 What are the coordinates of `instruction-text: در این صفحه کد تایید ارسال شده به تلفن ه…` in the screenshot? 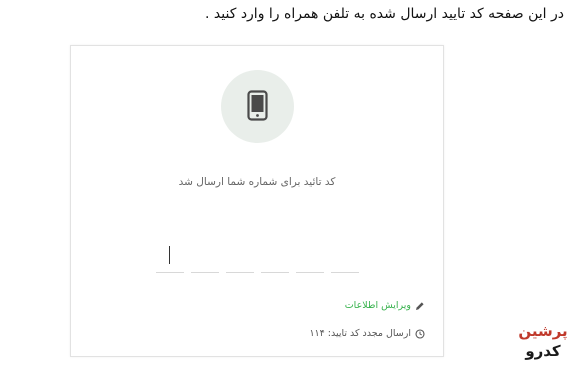 It's located at (384, 14).